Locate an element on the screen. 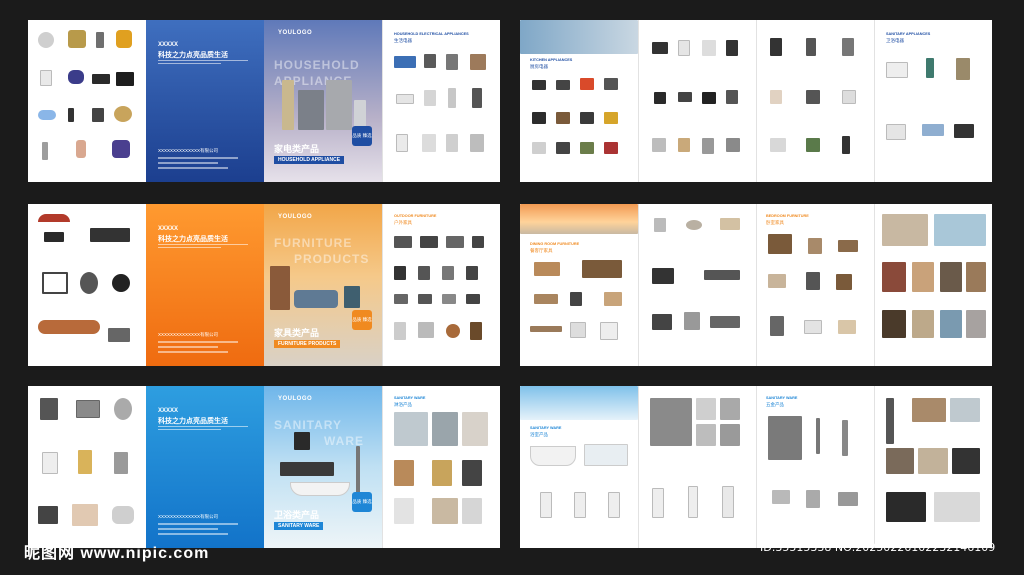  cover-subtitle: HOUSEHOLD APPLIANCE is located at coordinates (309, 160).